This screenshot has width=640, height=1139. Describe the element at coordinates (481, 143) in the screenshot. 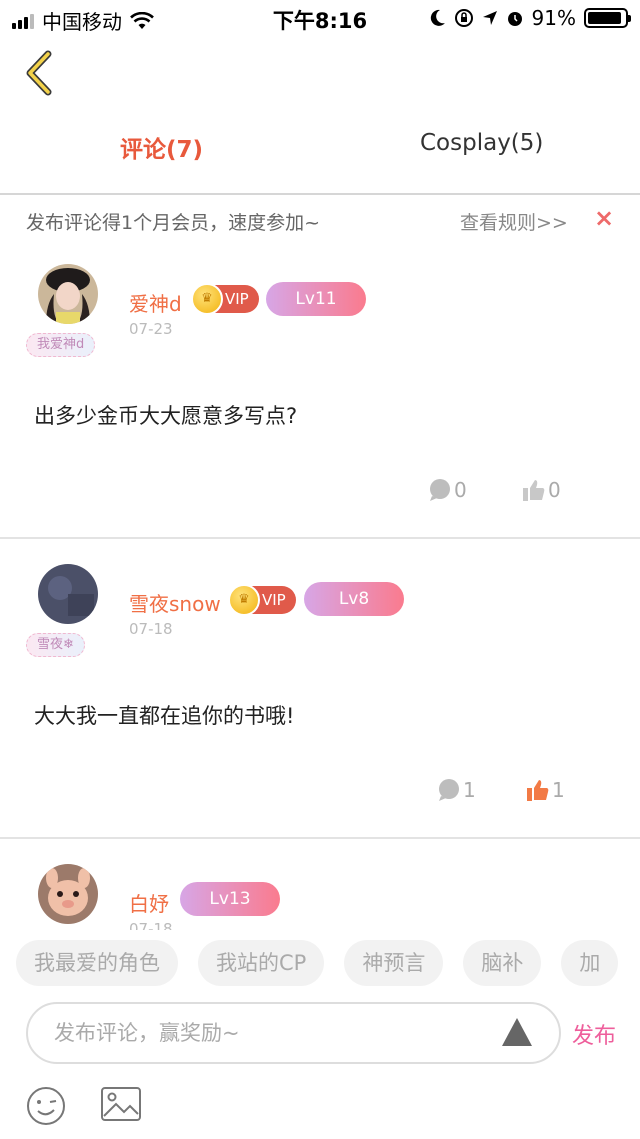

I see `tab-cosplay: Cosplay(5)` at that location.